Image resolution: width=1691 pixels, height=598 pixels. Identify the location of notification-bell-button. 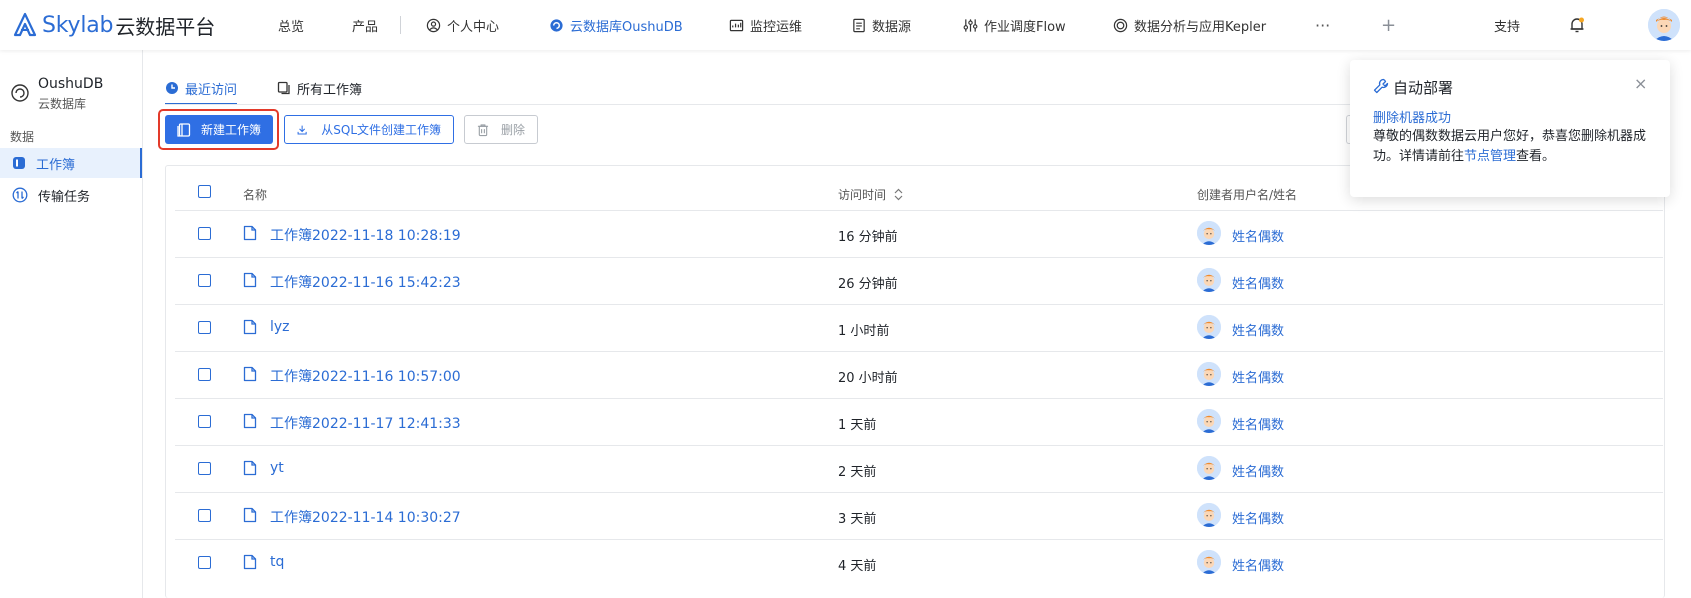
(1577, 25).